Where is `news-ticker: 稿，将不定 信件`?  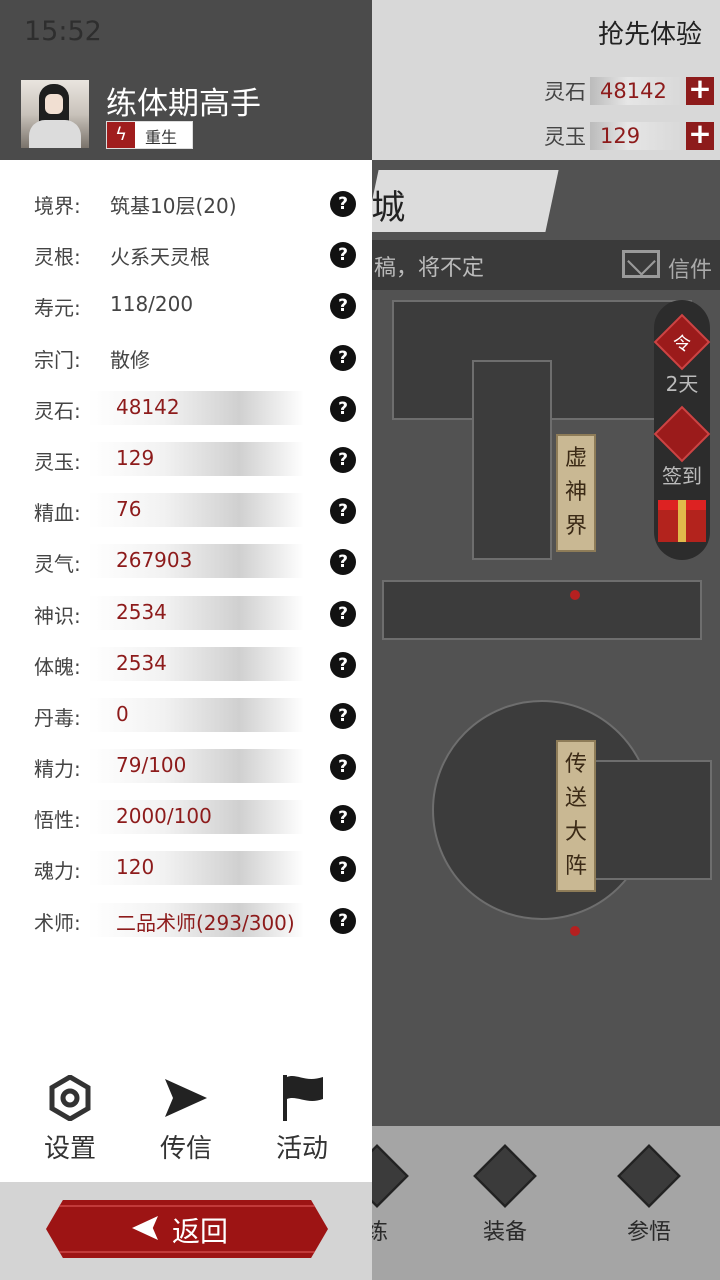 news-ticker: 稿，将不定 信件 is located at coordinates (546, 265).